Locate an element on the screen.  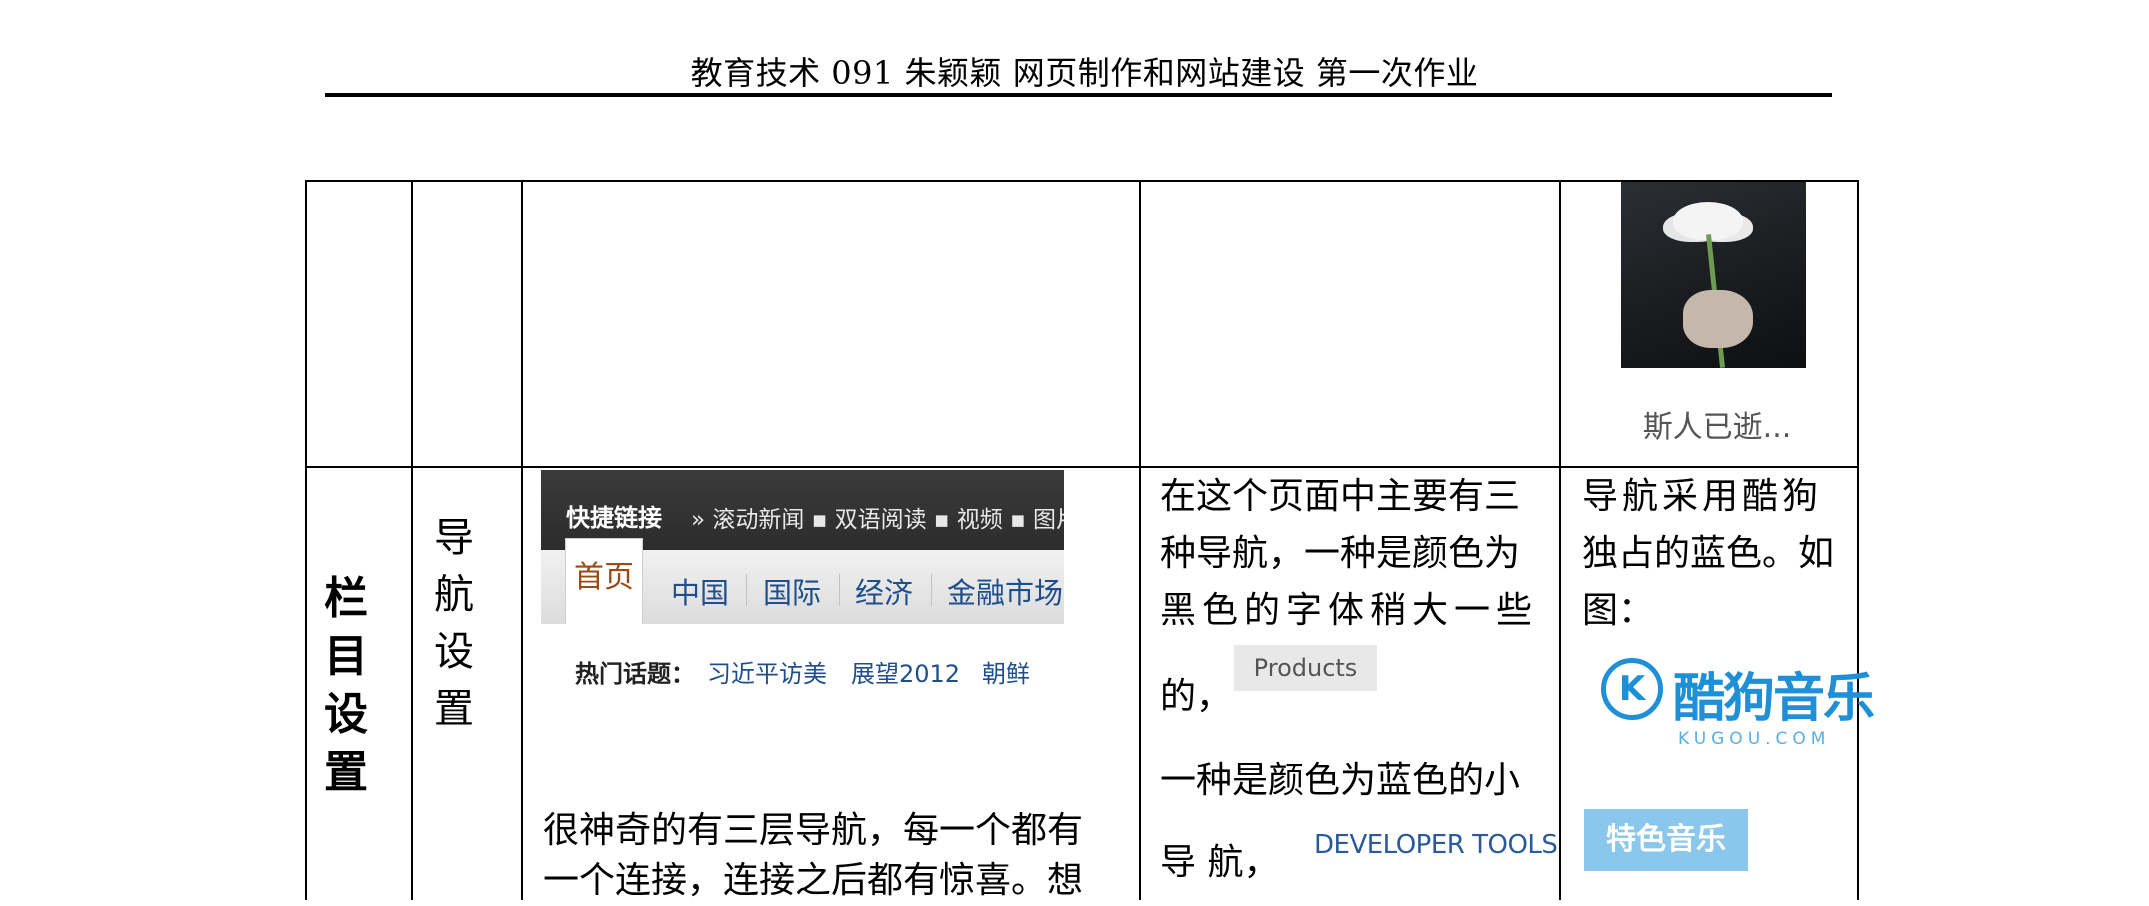
feature-music-button: 特色音乐 is located at coordinates (1666, 840).